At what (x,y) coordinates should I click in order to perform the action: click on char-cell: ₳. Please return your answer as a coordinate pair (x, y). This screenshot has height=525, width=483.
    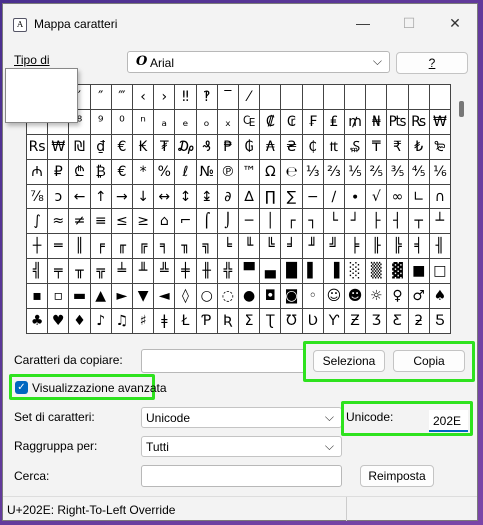
    Looking at the image, I should click on (271, 147).